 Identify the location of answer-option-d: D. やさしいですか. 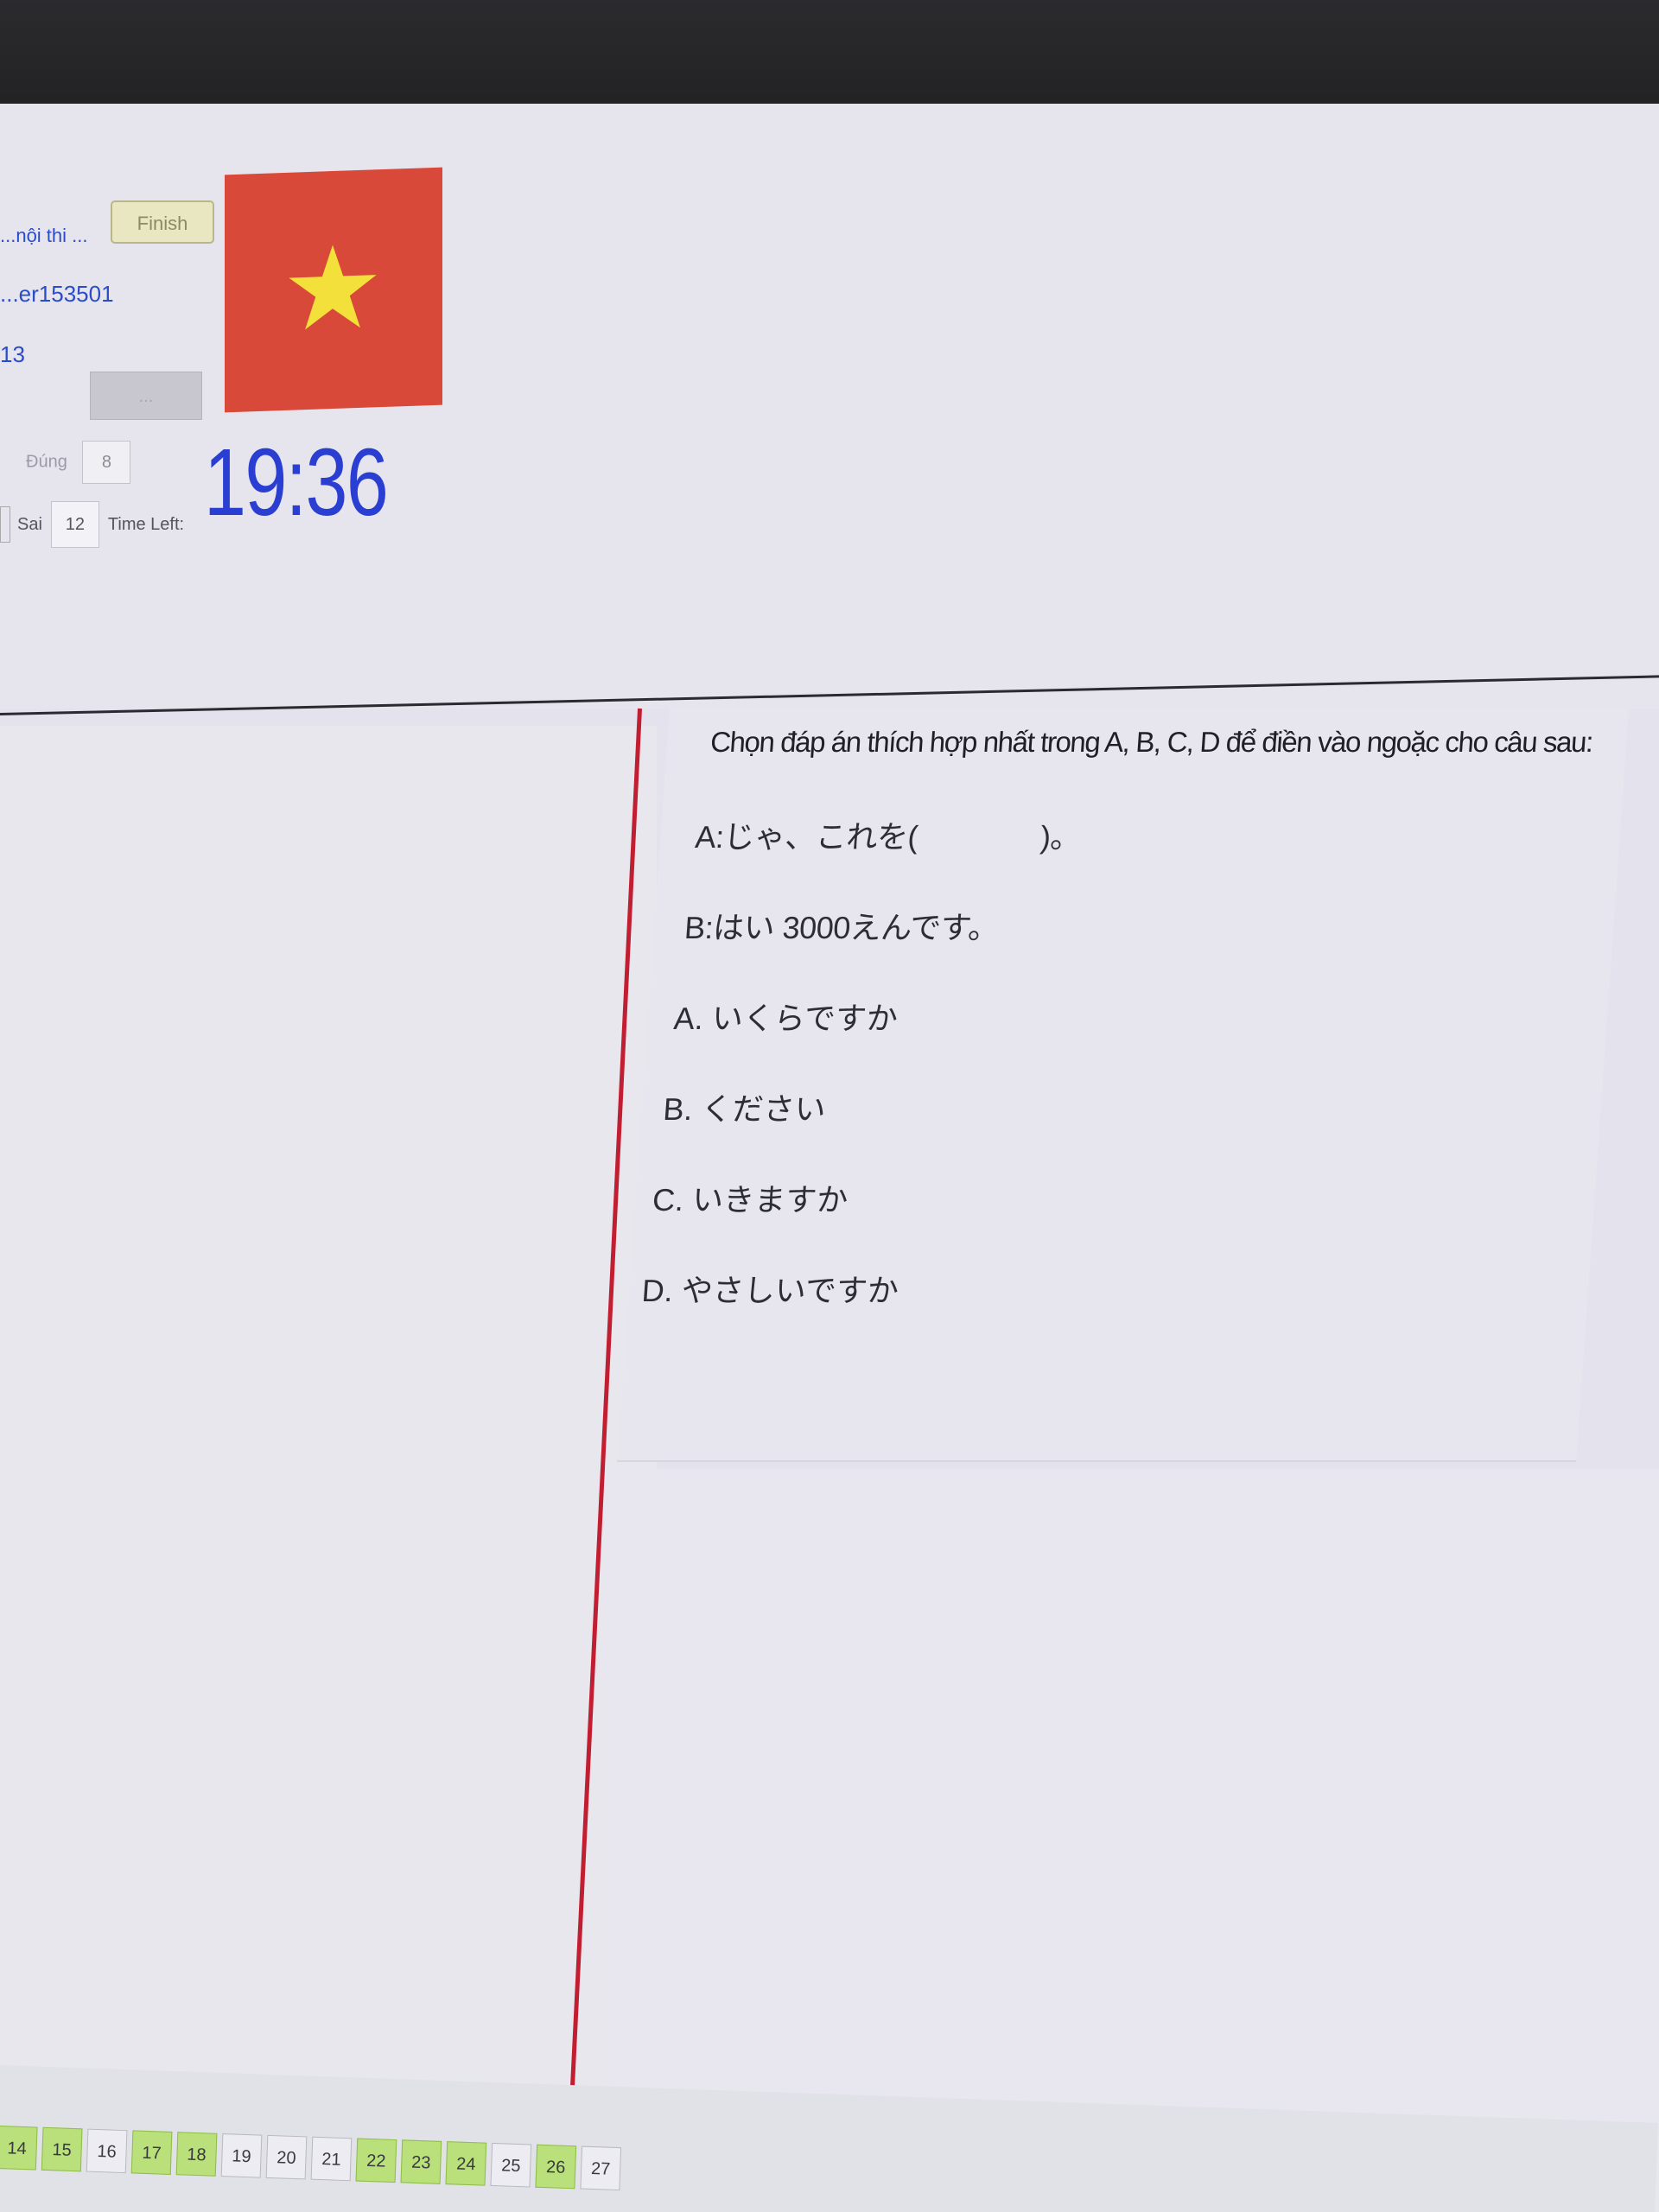
(770, 1288).